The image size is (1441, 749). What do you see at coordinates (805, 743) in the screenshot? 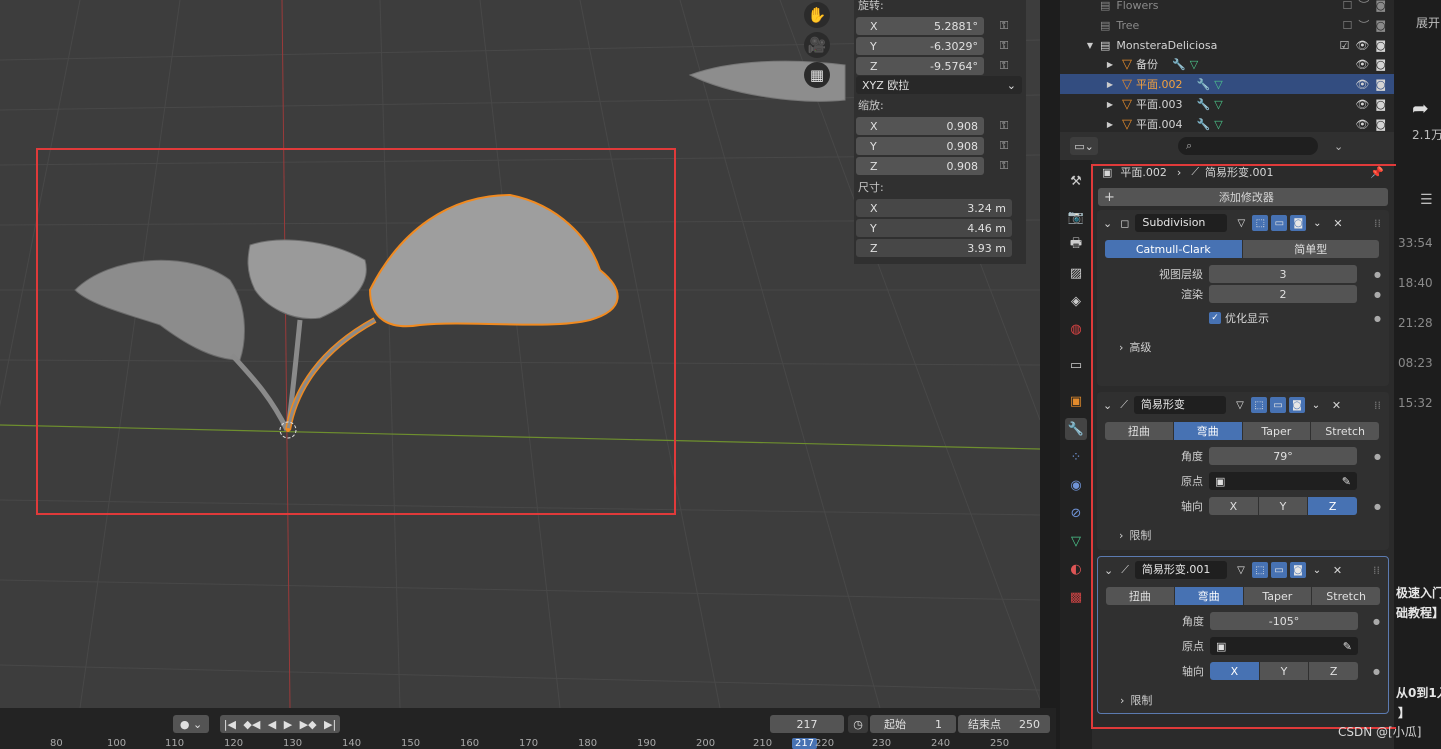
I see `playhead: 217` at bounding box center [805, 743].